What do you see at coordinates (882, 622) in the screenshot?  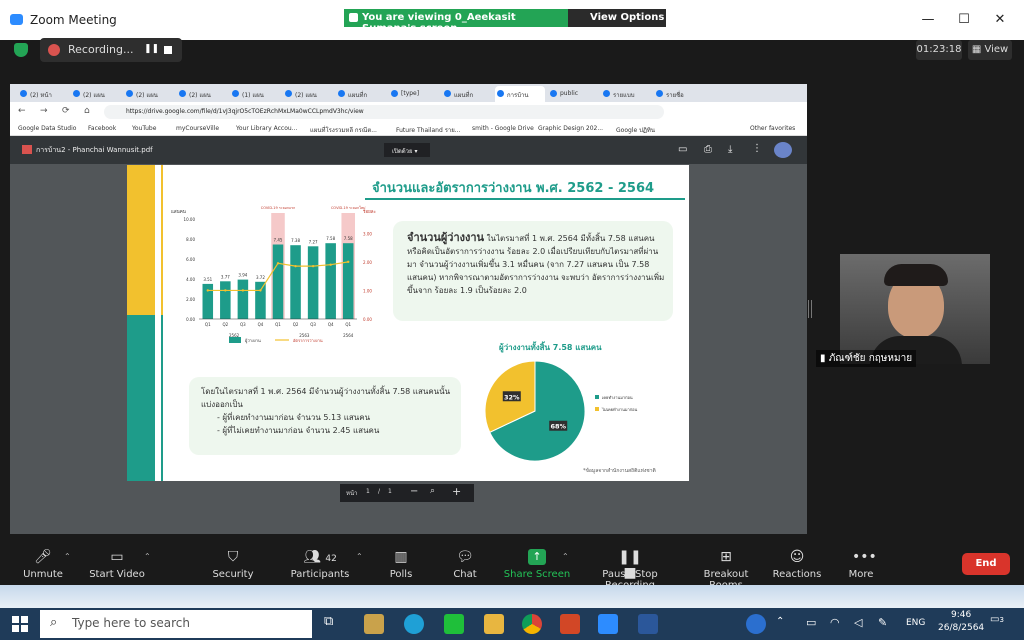 I see `pen-icon: ✎` at bounding box center [882, 622].